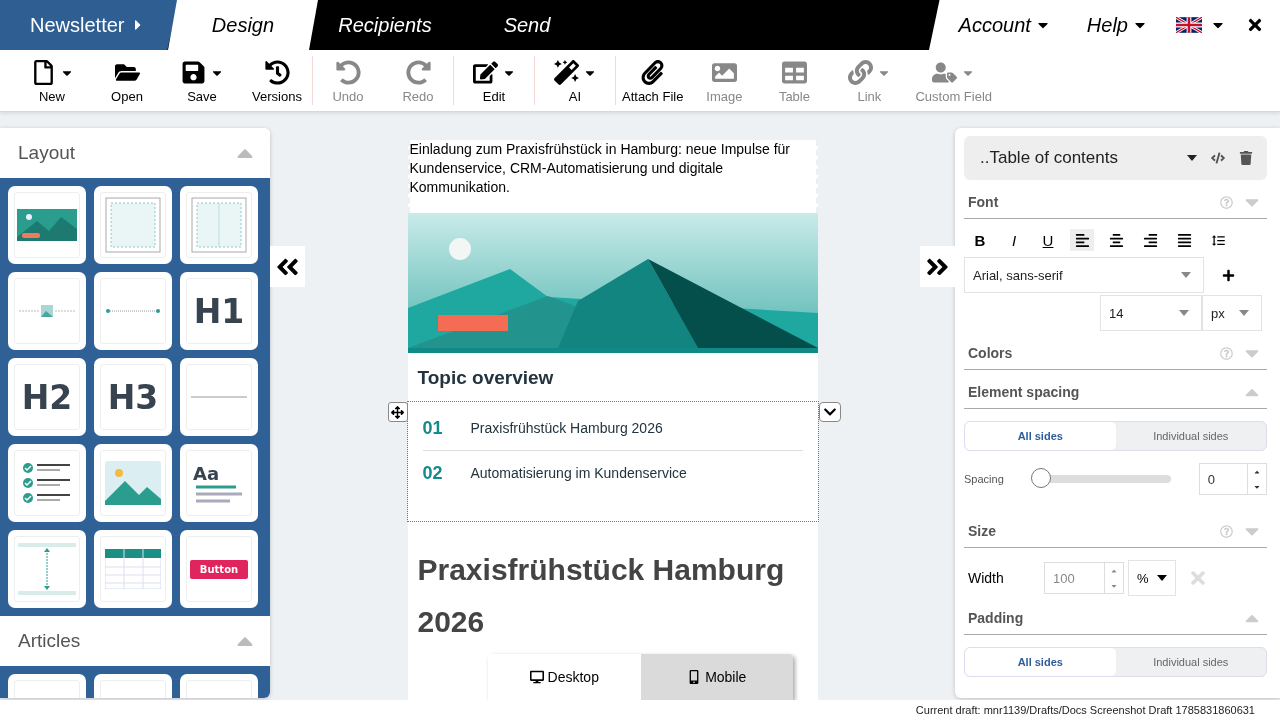  I want to click on font-family-select: Arial, sans-serif, so click(1084, 275).